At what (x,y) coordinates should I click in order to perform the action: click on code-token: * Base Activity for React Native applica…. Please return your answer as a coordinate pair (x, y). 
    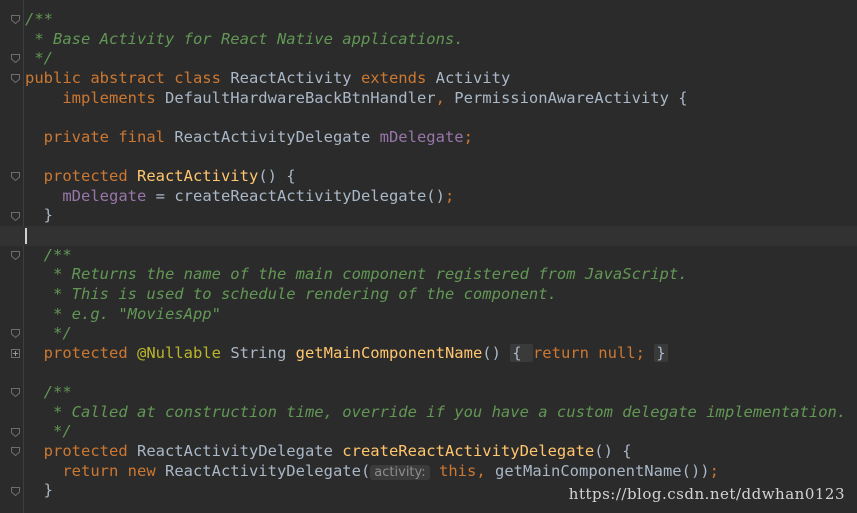
    Looking at the image, I should click on (244, 38).